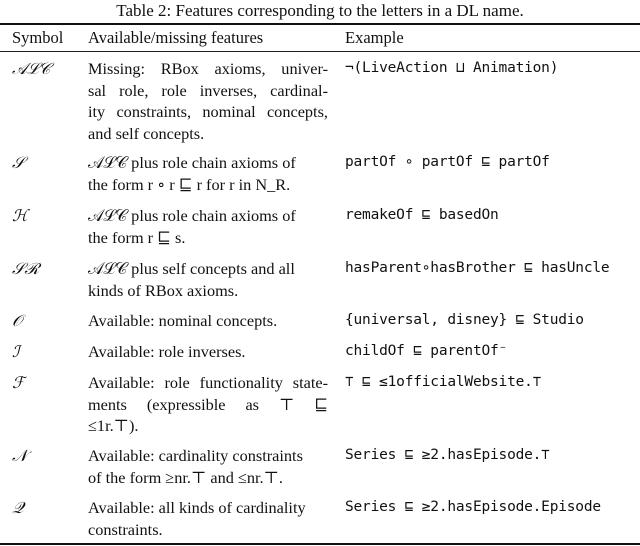 This screenshot has width=640, height=546. What do you see at coordinates (208, 90) in the screenshot?
I see `features-line: sal role, role inverses, cardinal-` at bounding box center [208, 90].